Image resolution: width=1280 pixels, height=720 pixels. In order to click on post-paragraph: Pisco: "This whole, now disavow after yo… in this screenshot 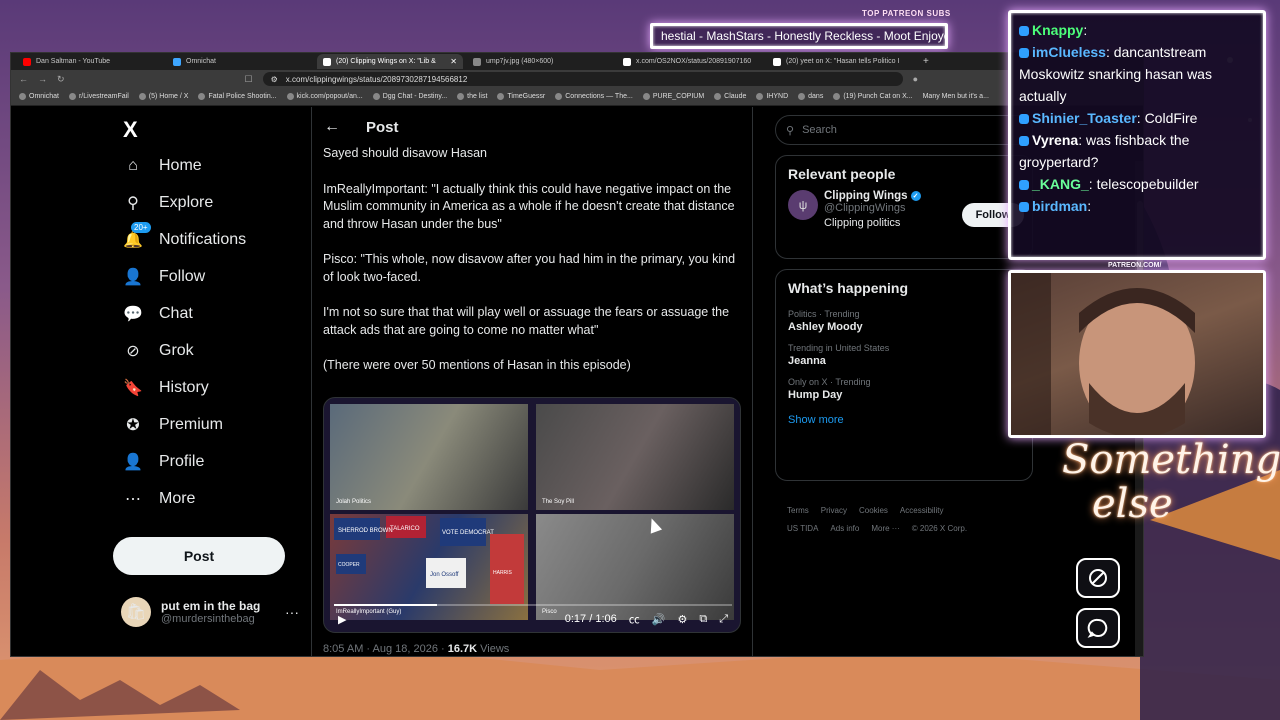, I will do `click(529, 268)`.